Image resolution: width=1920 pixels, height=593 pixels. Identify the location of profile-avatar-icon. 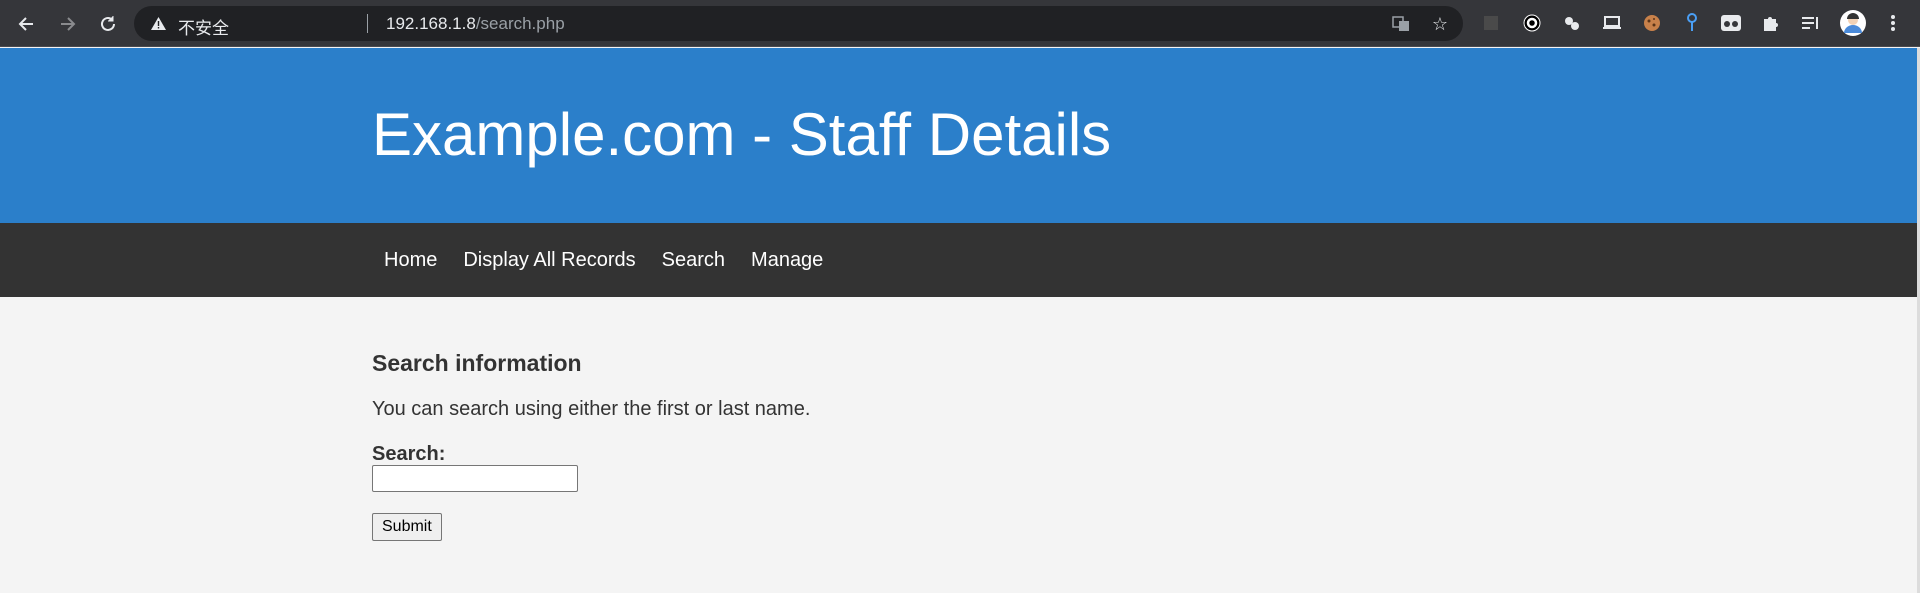
(1853, 23).